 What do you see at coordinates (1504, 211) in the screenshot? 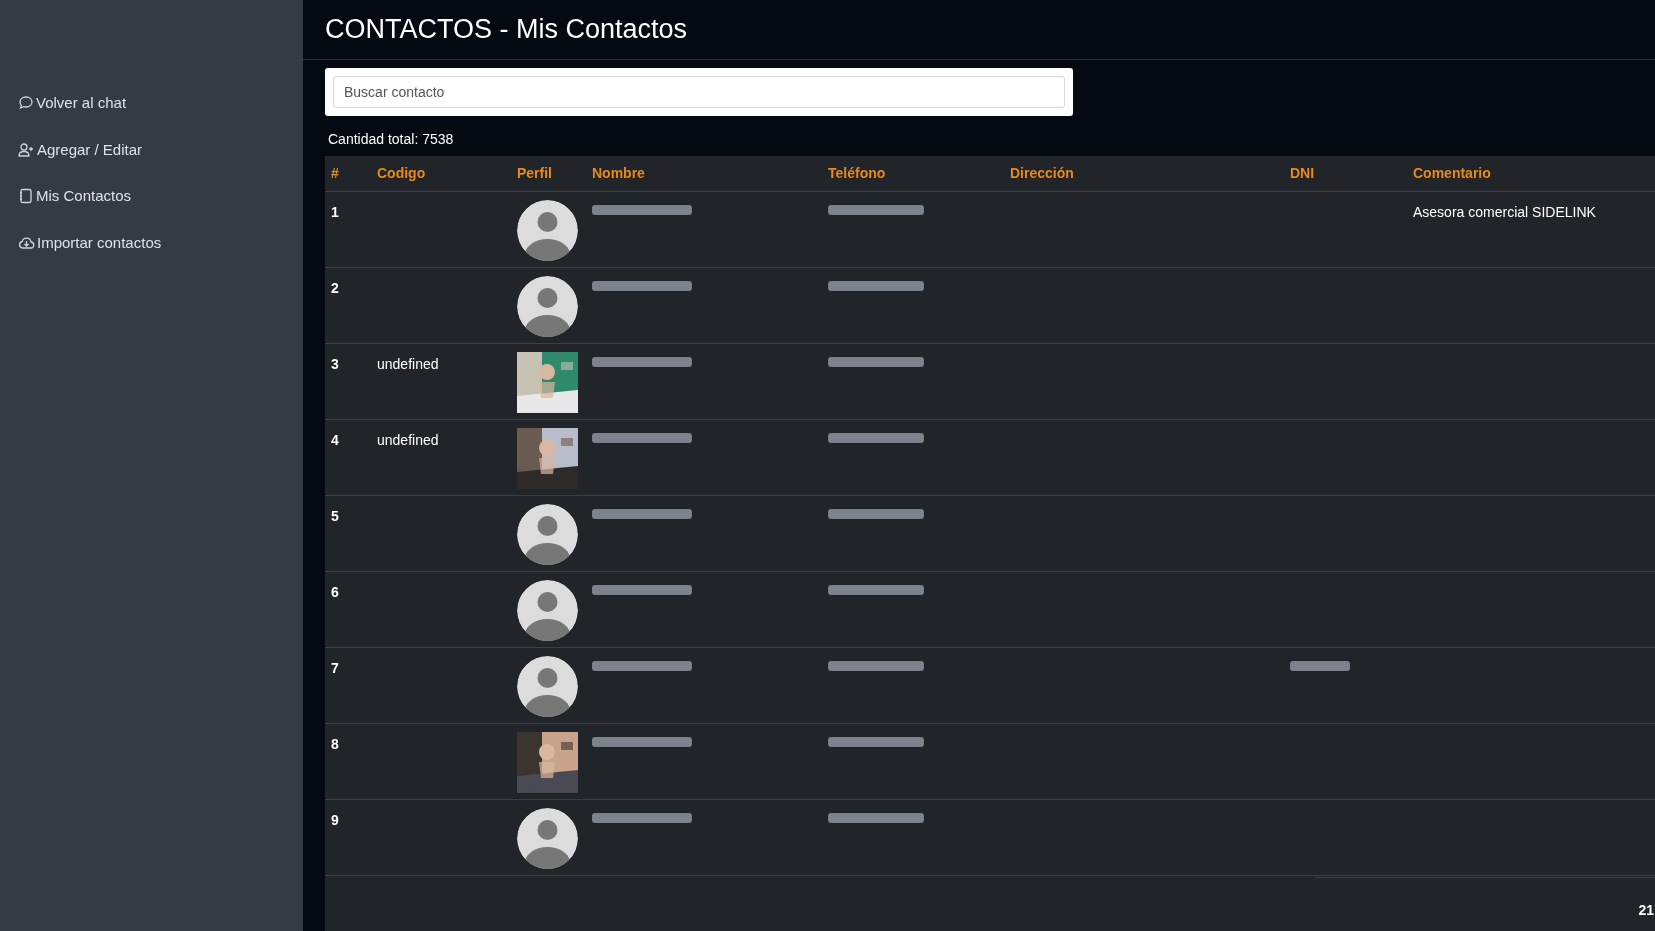
I see `comment-text: Asesora comercial SIDELINK` at bounding box center [1504, 211].